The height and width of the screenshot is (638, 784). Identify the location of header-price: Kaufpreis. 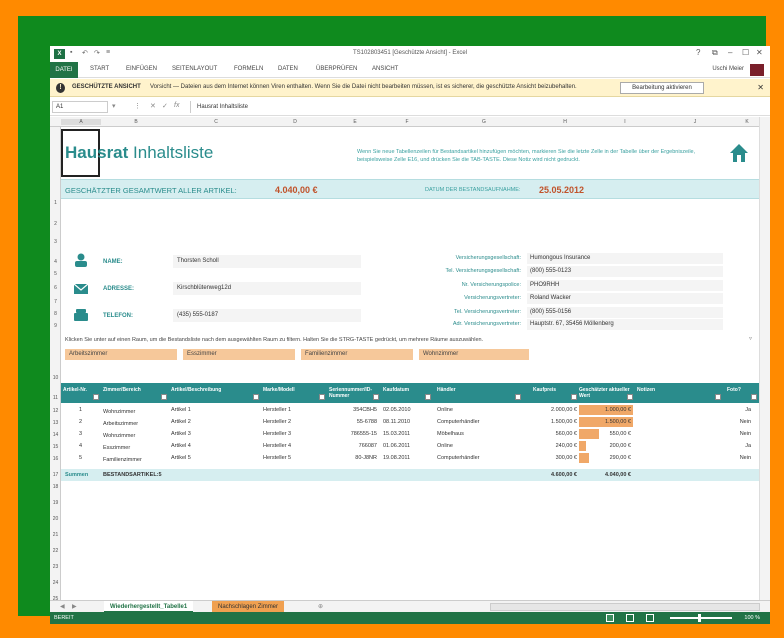
(544, 390).